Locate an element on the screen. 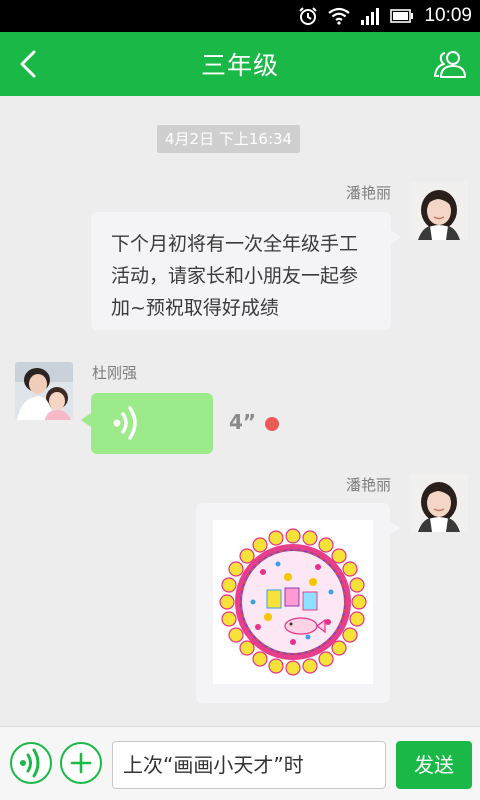  alarm-icon is located at coordinates (308, 16).